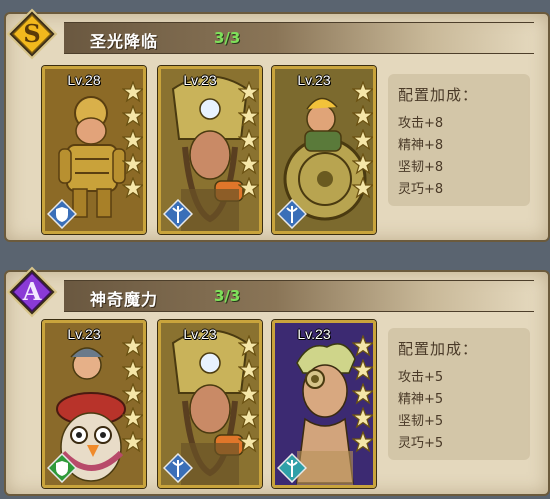  I want to click on hero-level: Lv.28, so click(84, 80).